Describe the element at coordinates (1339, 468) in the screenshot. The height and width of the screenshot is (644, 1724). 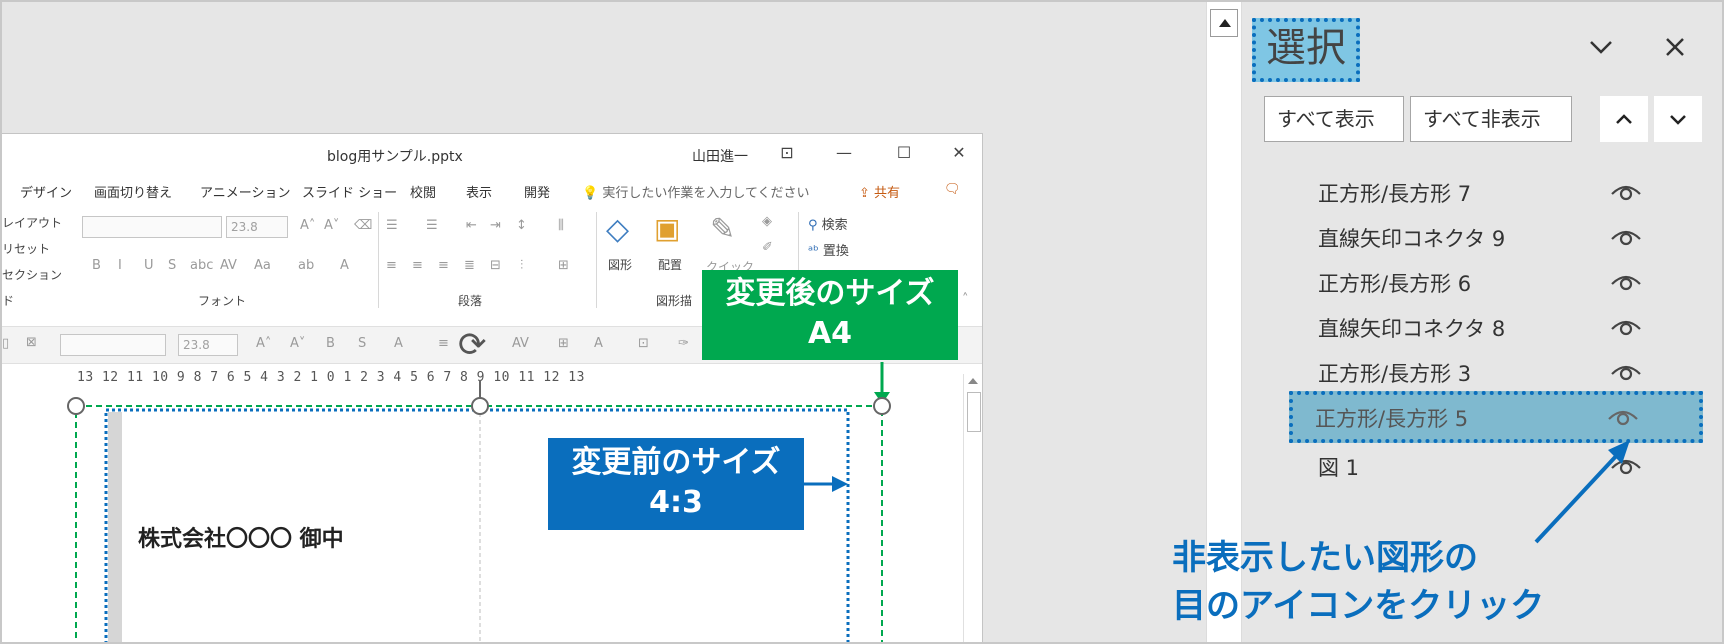
I see `list-item-label: 図 1` at that location.